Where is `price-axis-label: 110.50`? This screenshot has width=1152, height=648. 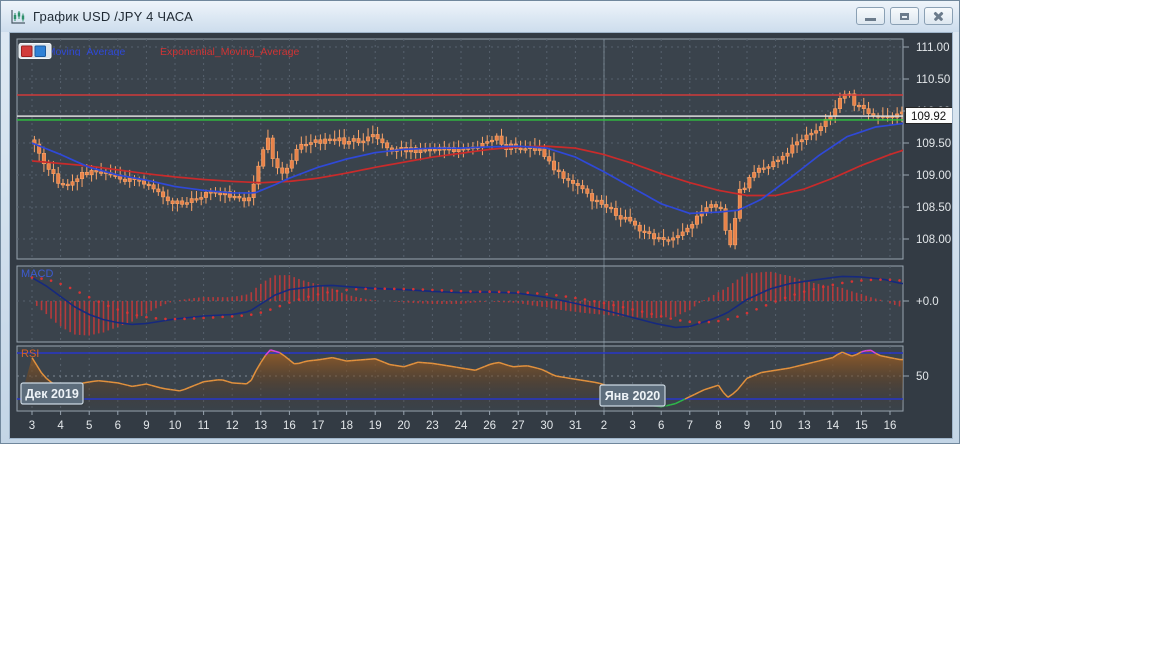
price-axis-label: 110.50 is located at coordinates (933, 80).